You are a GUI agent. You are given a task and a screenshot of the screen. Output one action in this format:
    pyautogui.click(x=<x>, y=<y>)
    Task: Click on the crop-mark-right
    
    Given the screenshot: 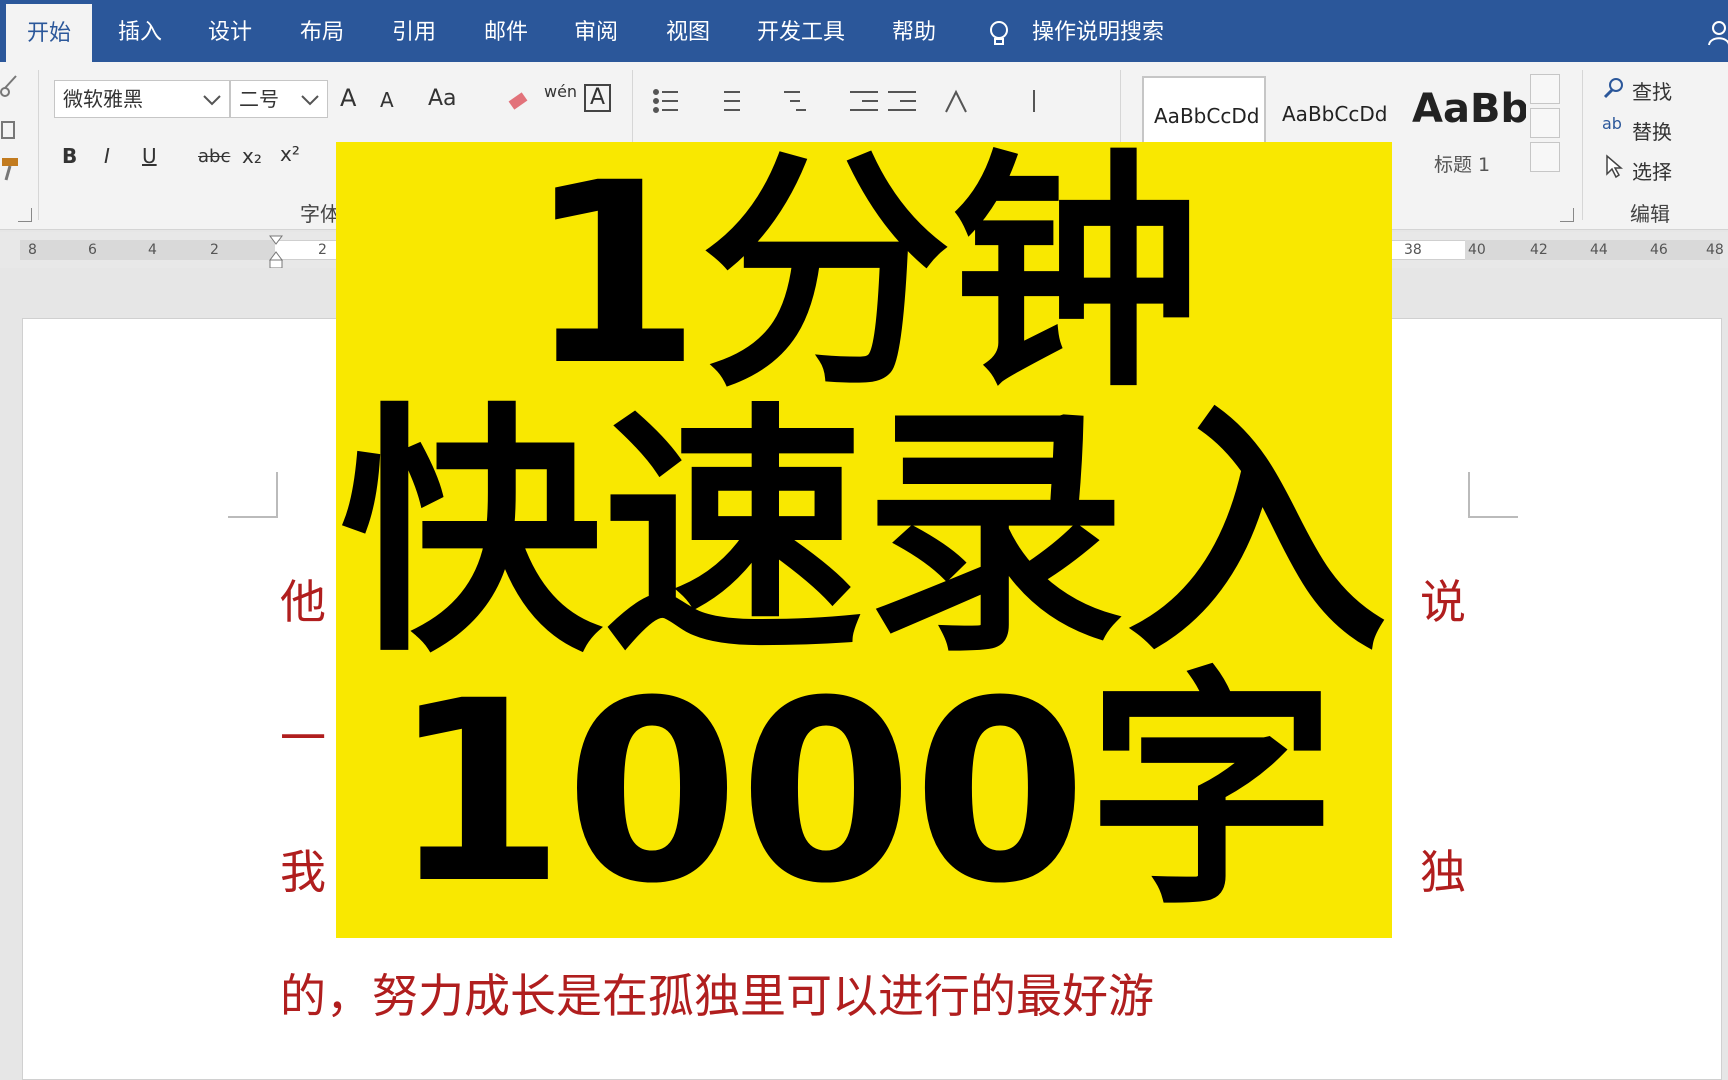 What is the action you would take?
    pyautogui.click(x=1493, y=495)
    